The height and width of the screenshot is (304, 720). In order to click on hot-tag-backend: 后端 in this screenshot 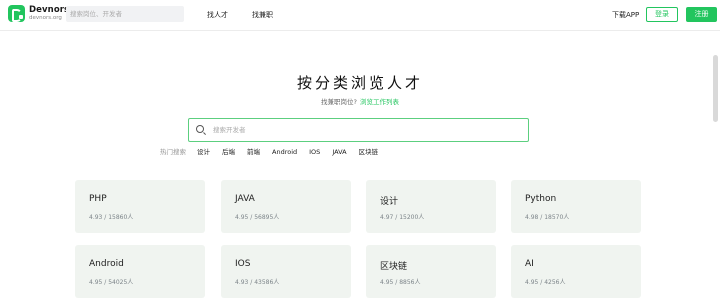, I will do `click(228, 152)`.